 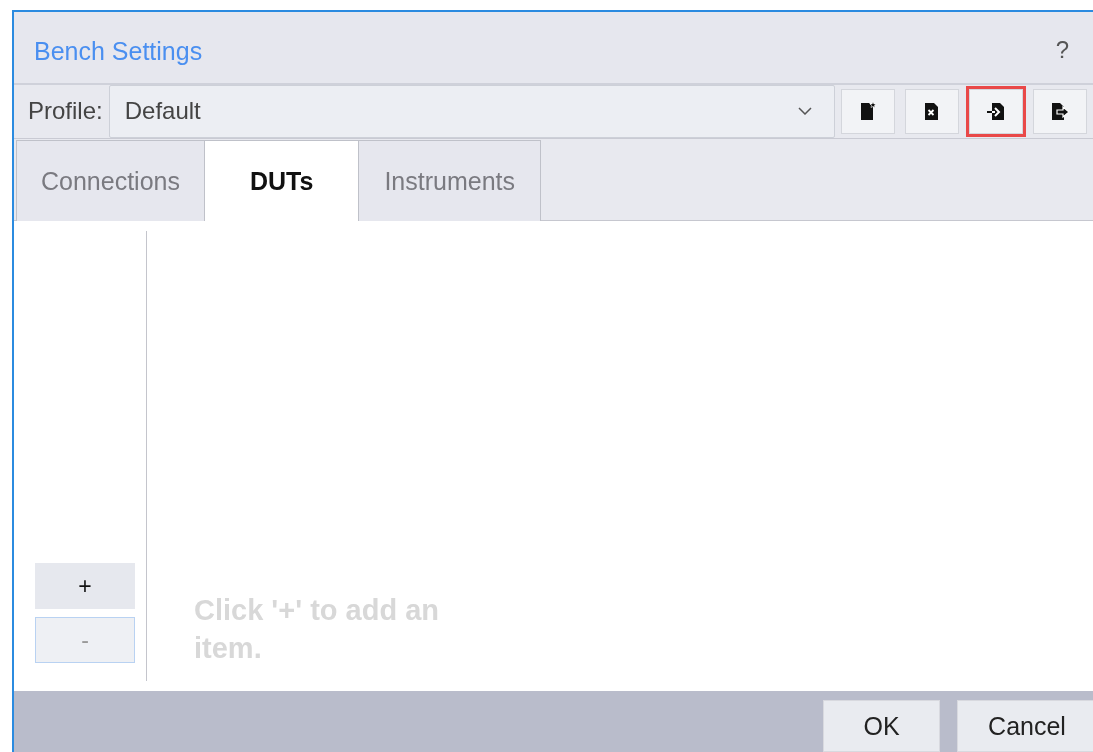 I want to click on window-title: Bench Settings, so click(x=118, y=52).